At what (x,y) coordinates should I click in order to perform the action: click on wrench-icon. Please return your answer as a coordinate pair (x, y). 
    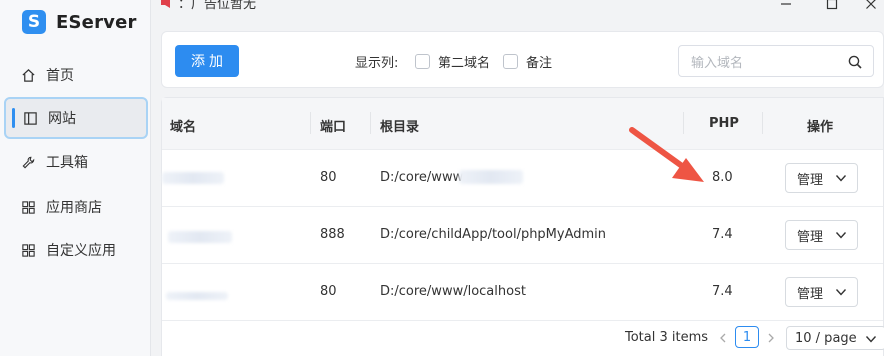
    Looking at the image, I should click on (28, 162).